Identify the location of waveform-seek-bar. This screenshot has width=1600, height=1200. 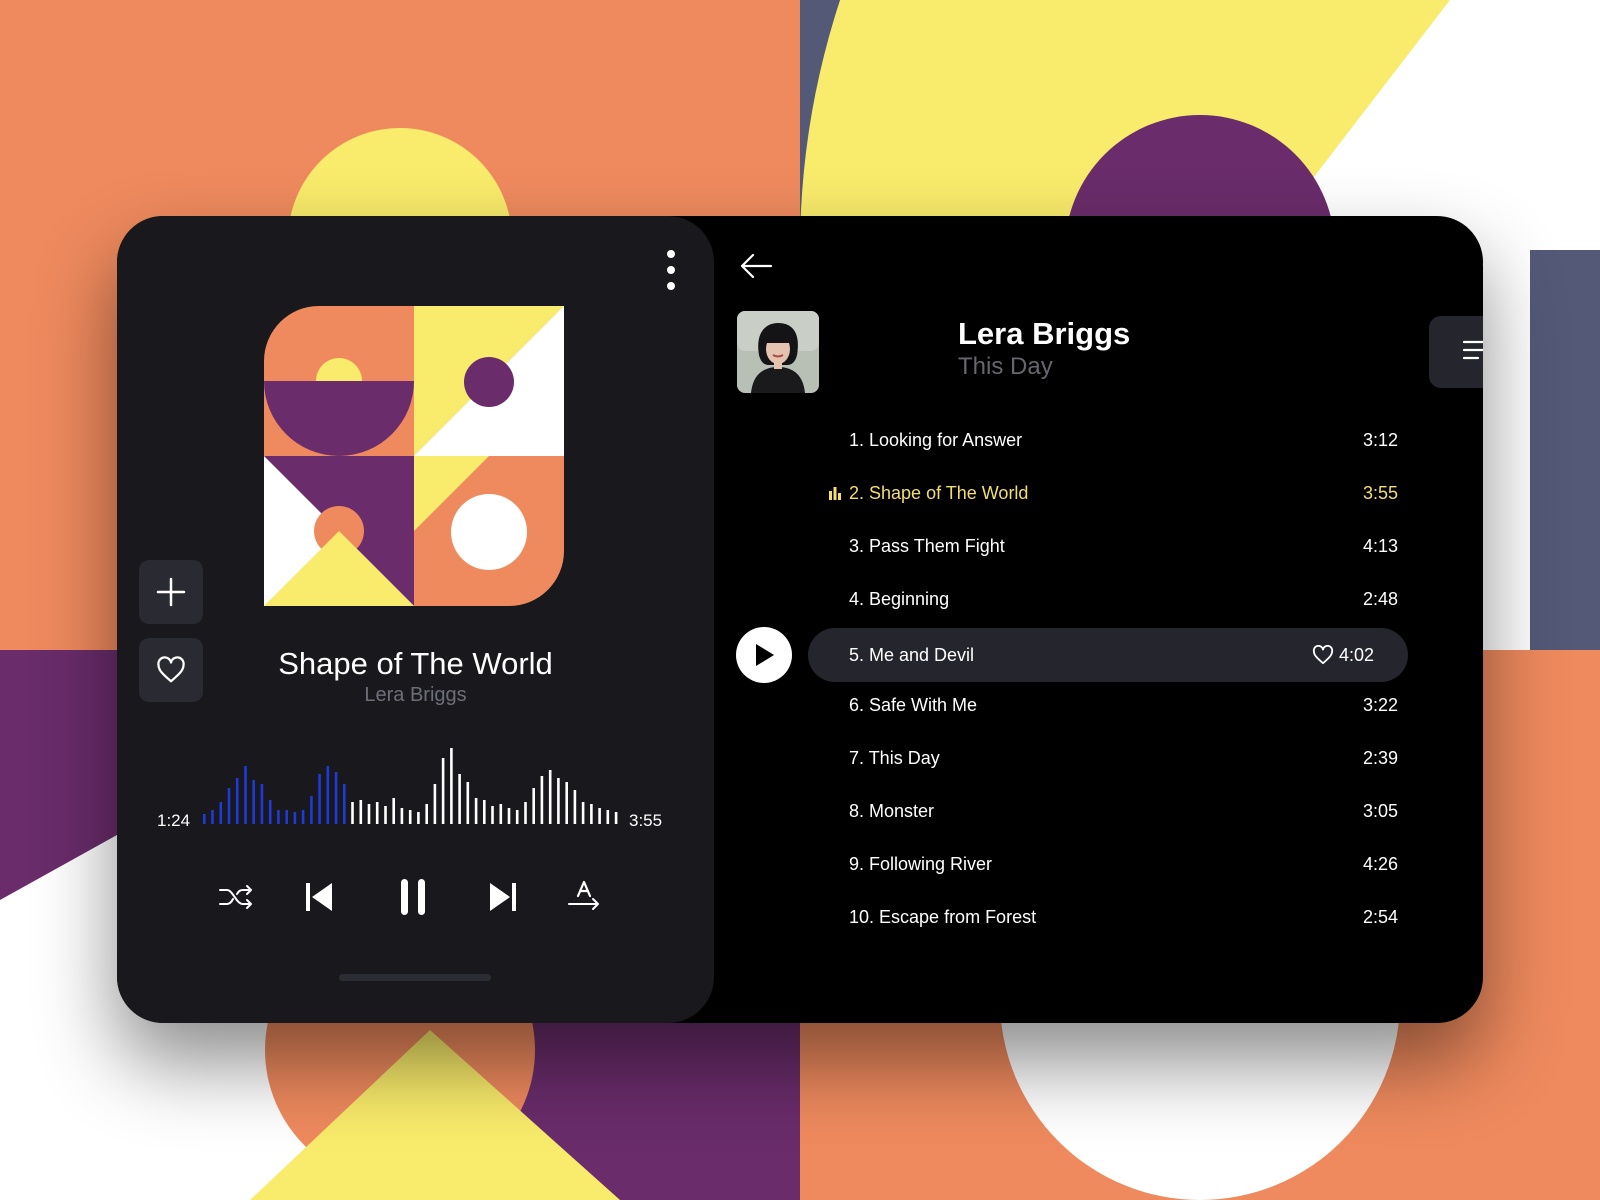
(411, 781).